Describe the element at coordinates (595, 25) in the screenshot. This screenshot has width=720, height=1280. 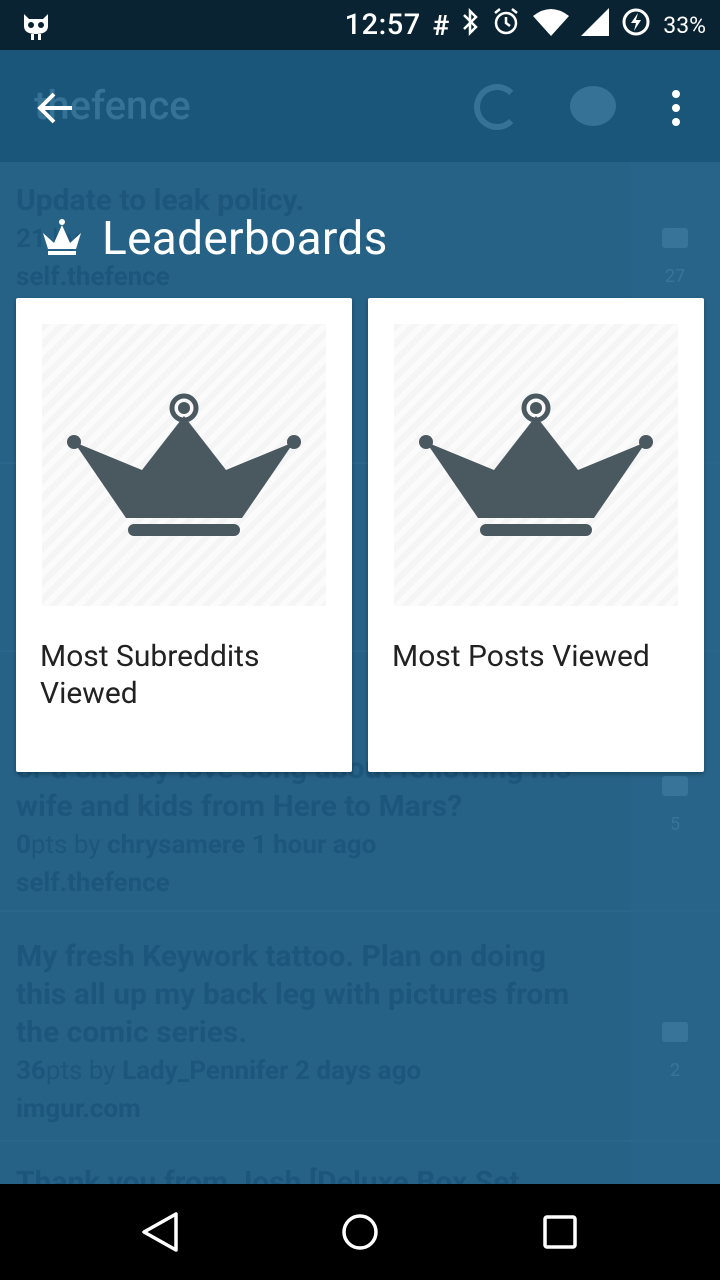
I see `cell-signal-icon` at that location.